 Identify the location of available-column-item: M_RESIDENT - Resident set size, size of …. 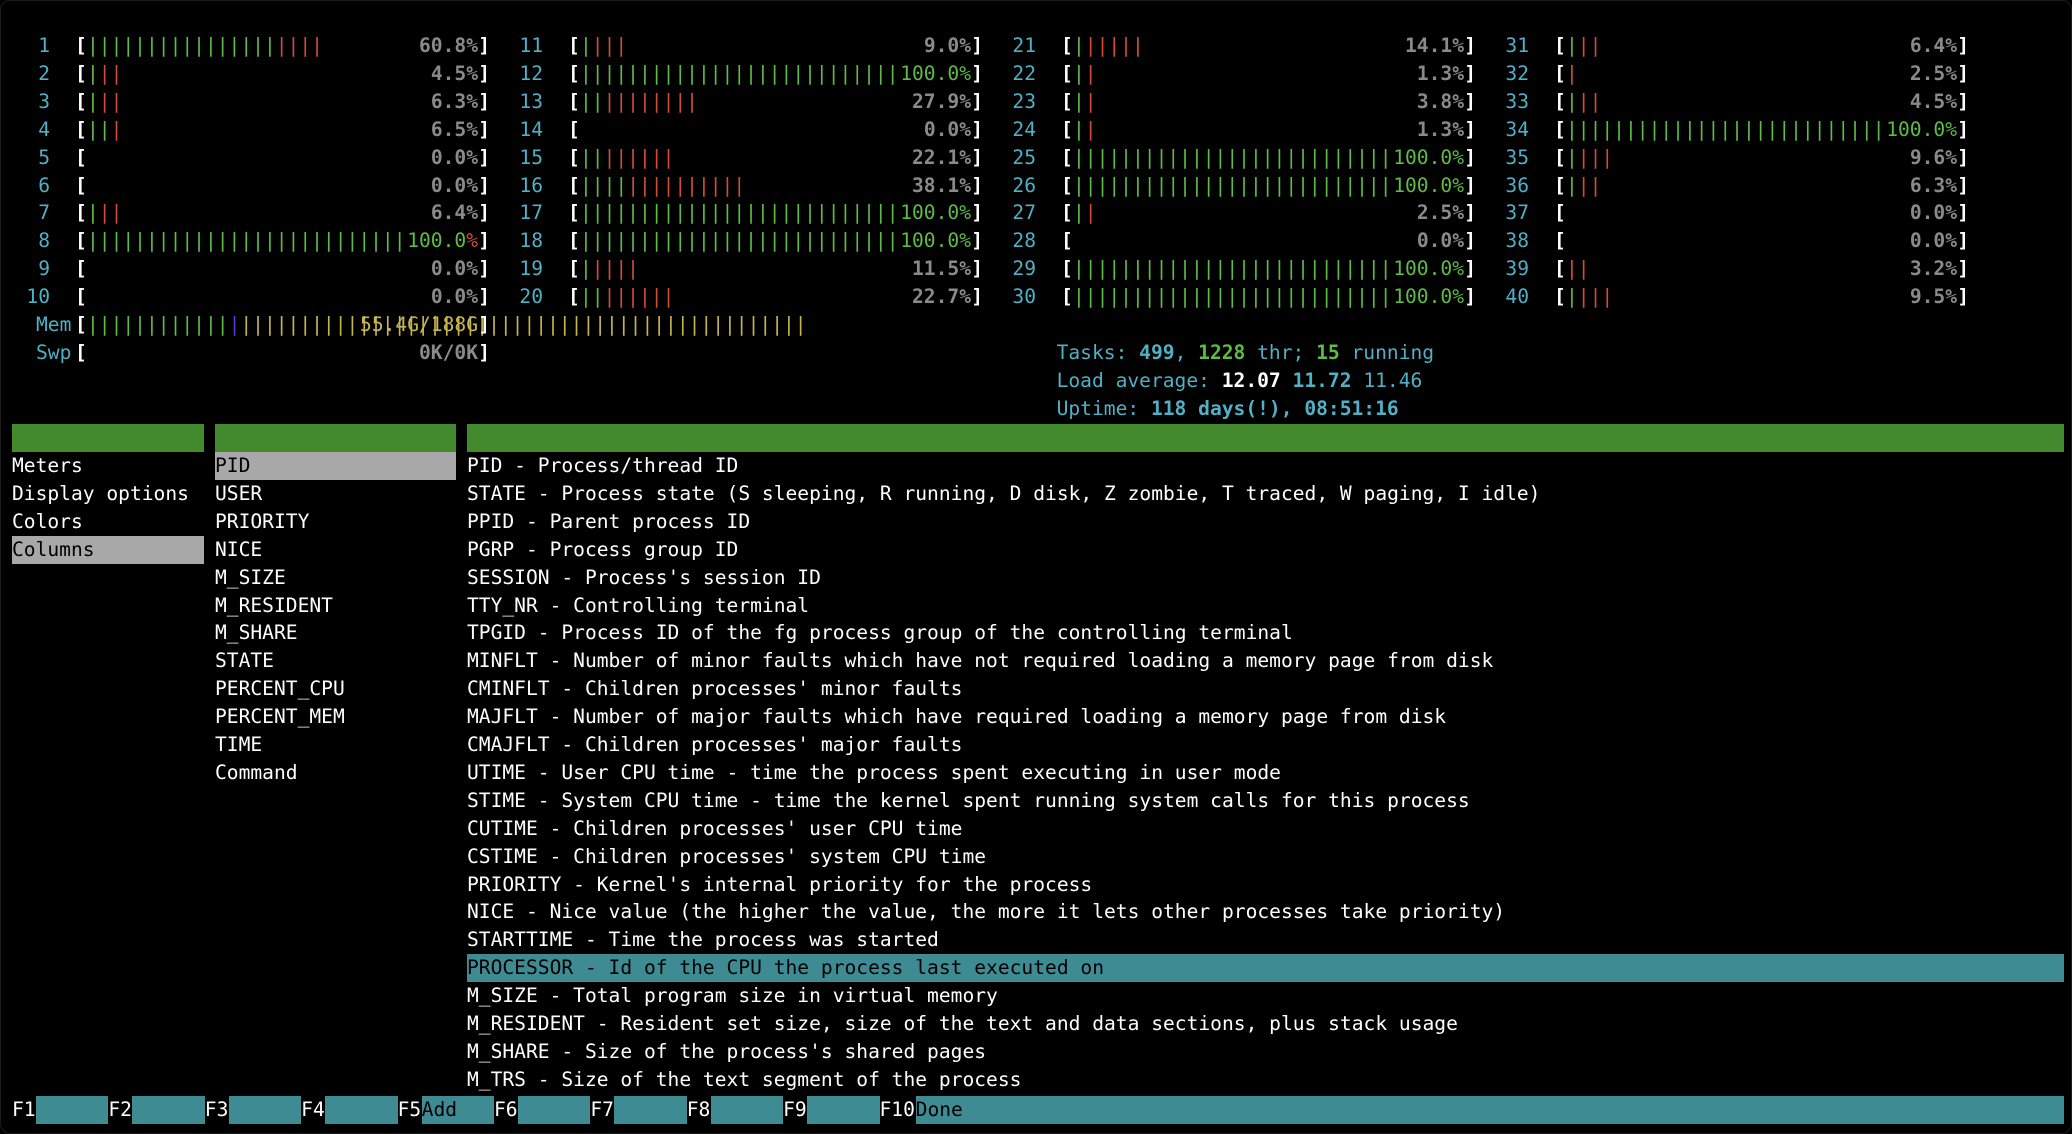
(1265, 1024).